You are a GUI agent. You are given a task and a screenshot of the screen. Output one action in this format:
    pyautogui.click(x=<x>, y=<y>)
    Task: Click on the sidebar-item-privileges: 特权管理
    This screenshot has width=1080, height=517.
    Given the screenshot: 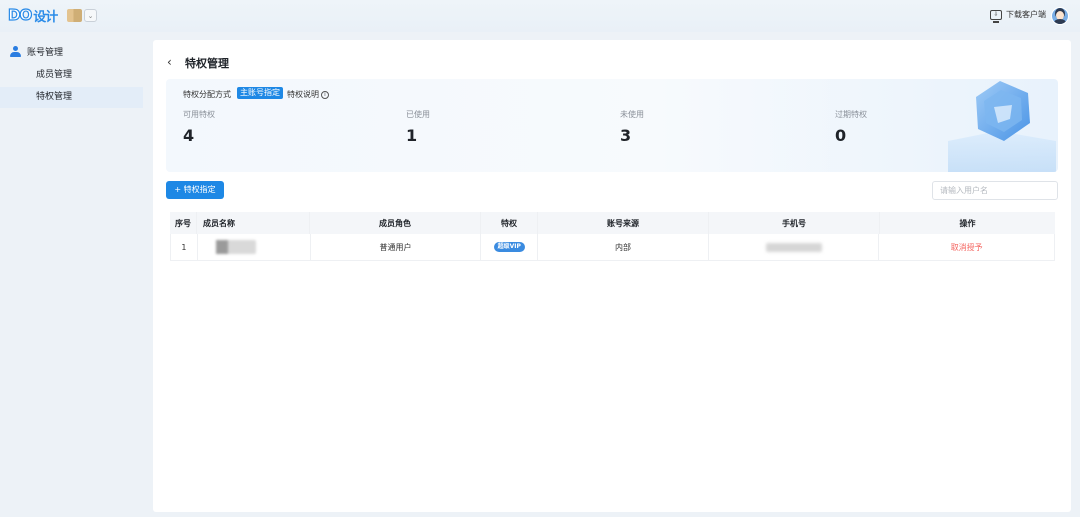 What is the action you would take?
    pyautogui.click(x=71, y=97)
    